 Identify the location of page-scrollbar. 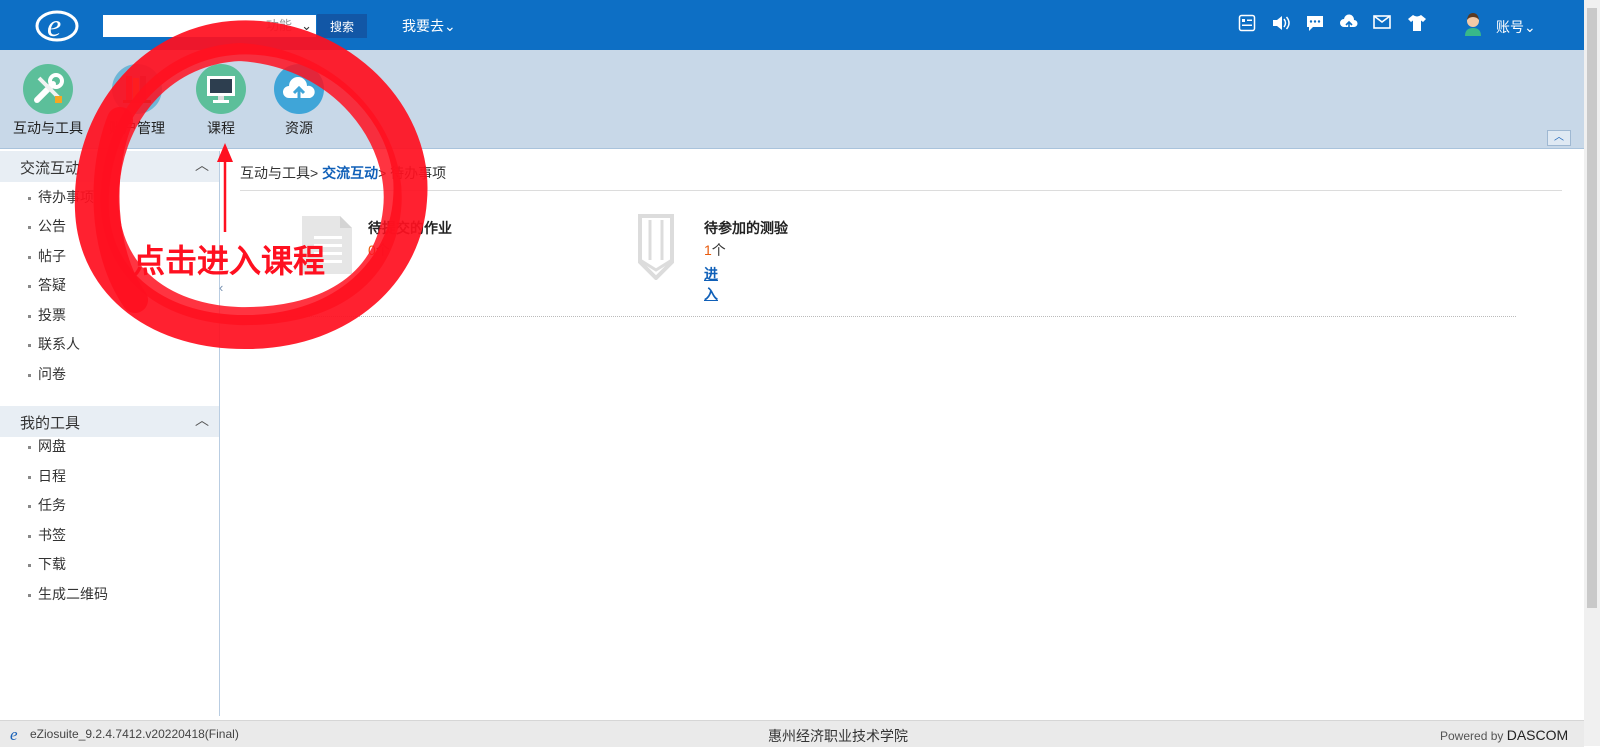
(1592, 373).